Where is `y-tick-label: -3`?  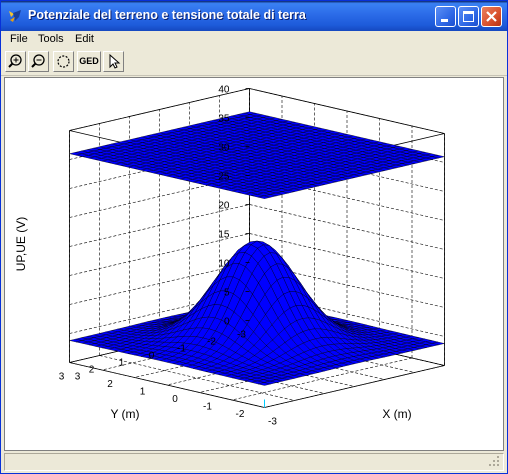
y-tick-label: -3 is located at coordinates (241, 335).